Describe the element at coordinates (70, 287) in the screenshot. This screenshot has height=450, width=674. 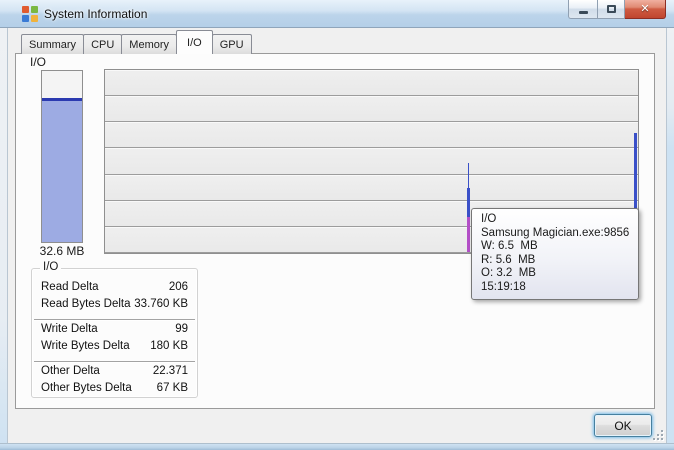
I see `stat-label: Read Delta` at that location.